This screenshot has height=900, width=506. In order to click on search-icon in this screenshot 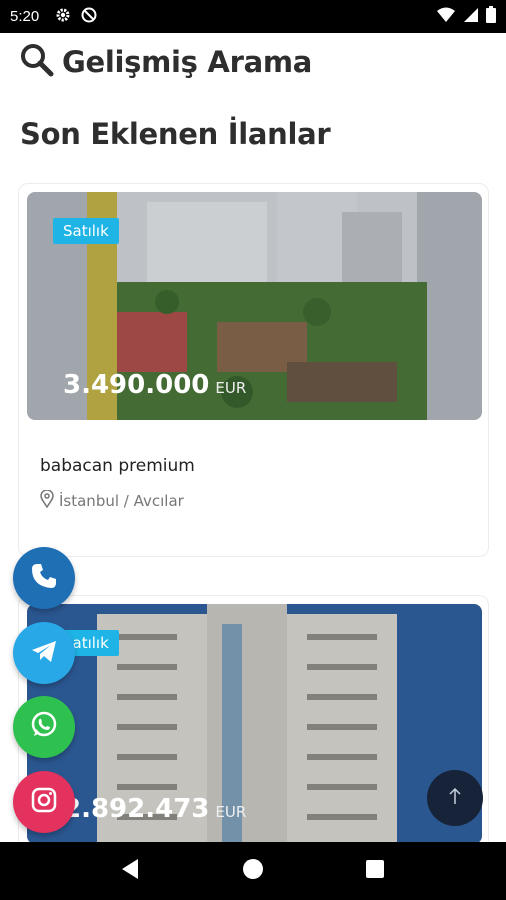, I will do `click(37, 62)`.